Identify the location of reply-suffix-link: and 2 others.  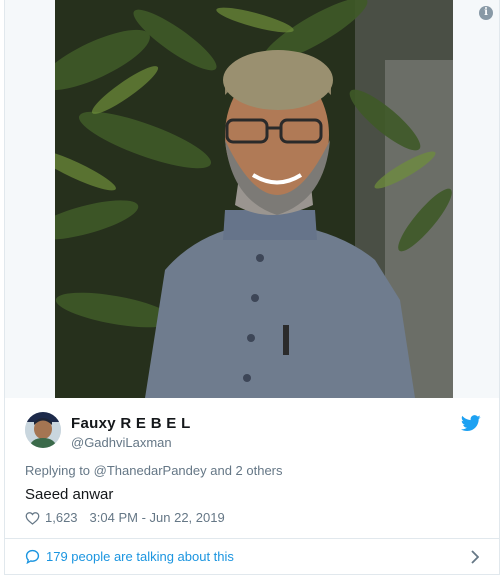
(246, 470).